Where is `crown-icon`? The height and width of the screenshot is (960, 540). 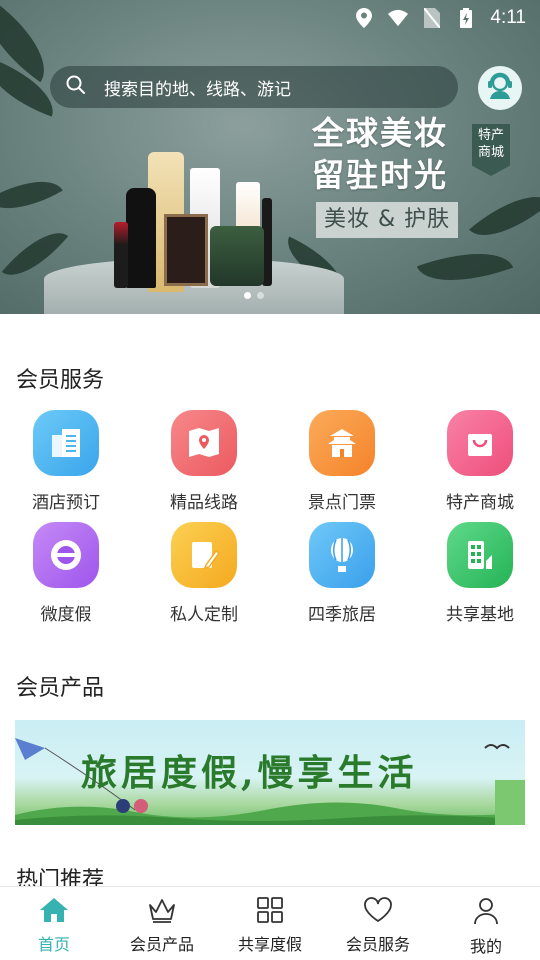 crown-icon is located at coordinates (162, 912).